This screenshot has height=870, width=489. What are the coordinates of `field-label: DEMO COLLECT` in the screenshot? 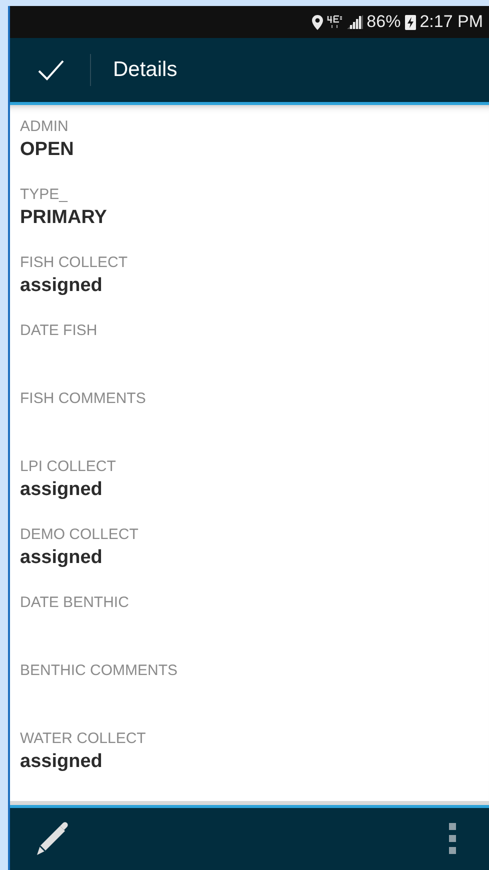 It's located at (80, 535).